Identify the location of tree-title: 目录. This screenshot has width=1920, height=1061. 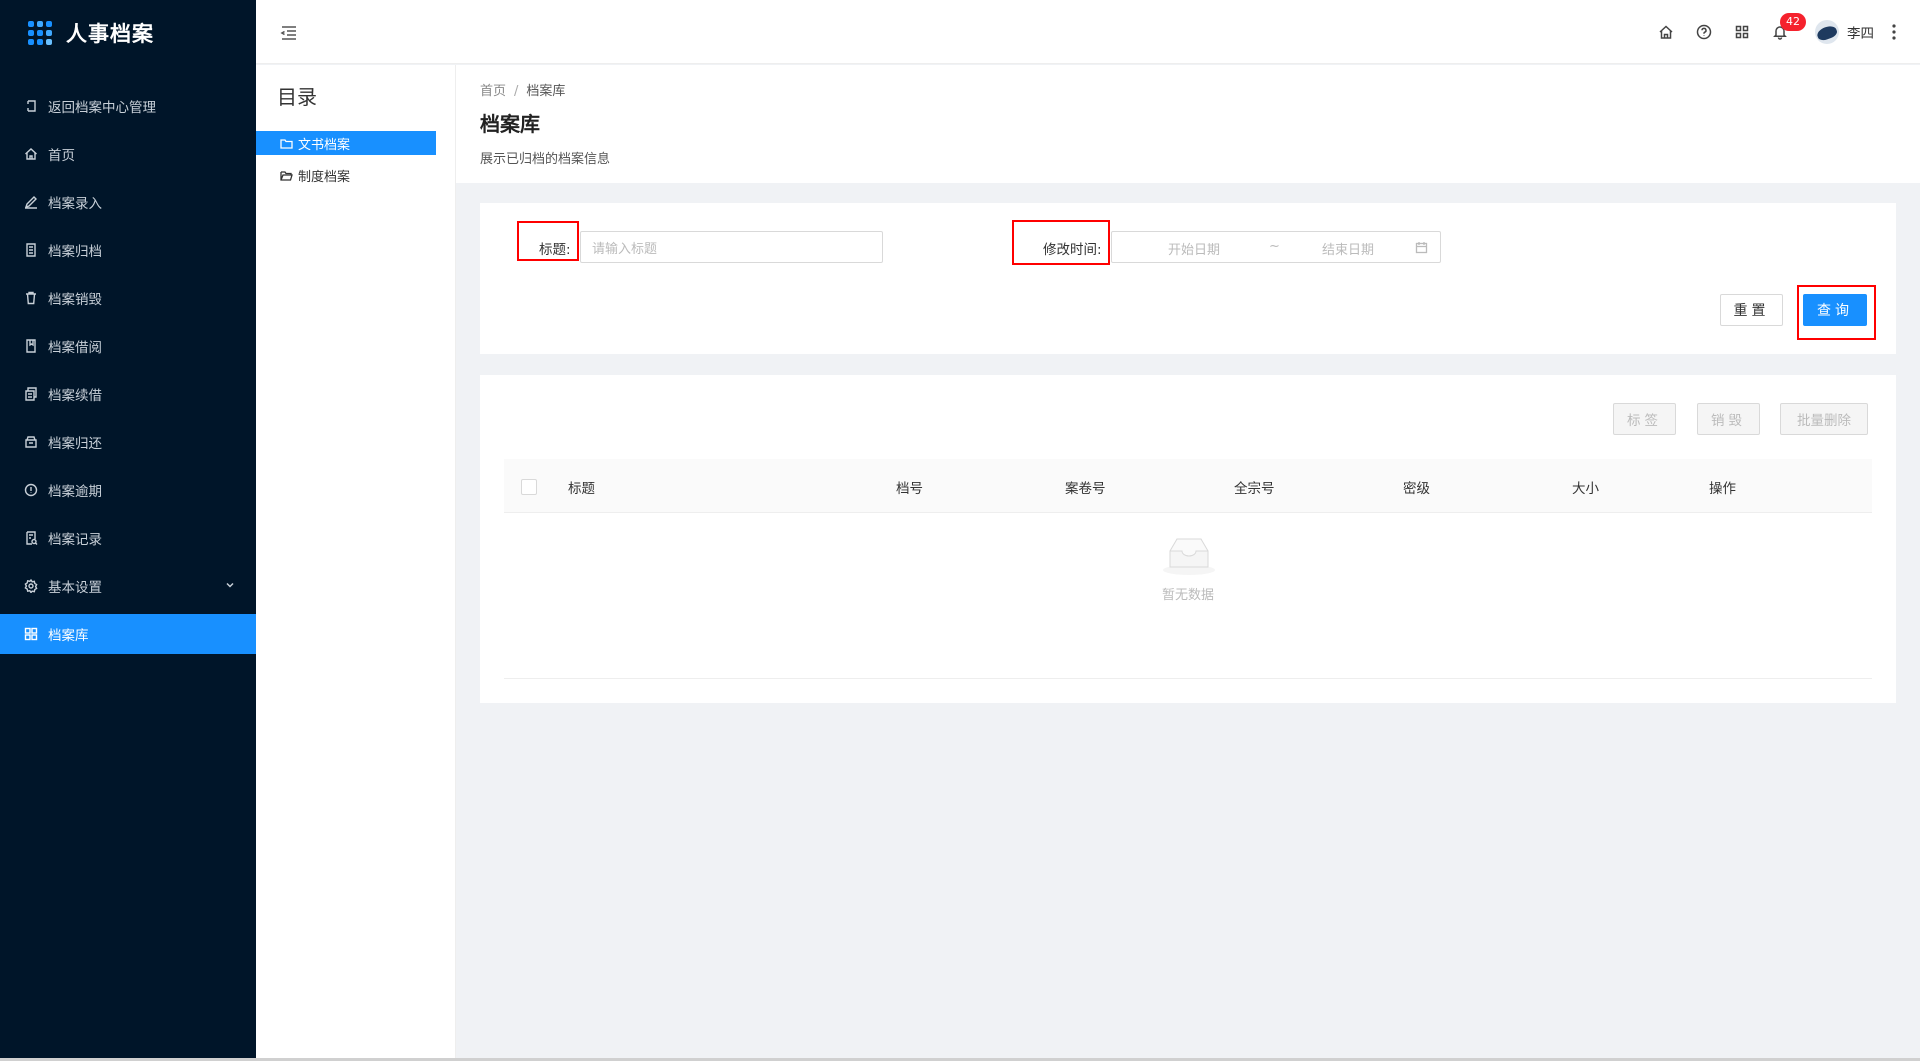
(297, 97).